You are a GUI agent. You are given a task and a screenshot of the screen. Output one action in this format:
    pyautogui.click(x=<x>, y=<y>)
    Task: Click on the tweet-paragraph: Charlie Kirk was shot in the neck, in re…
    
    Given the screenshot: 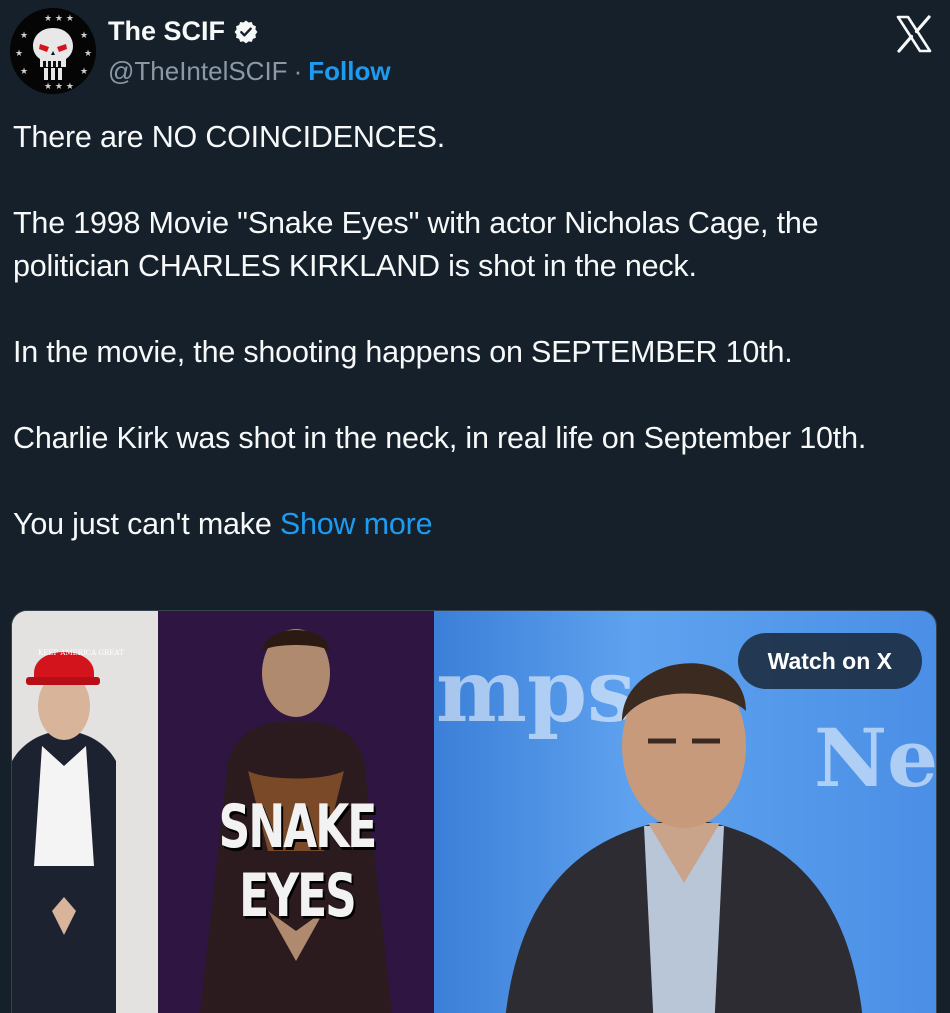 What is the action you would take?
    pyautogui.click(x=440, y=438)
    